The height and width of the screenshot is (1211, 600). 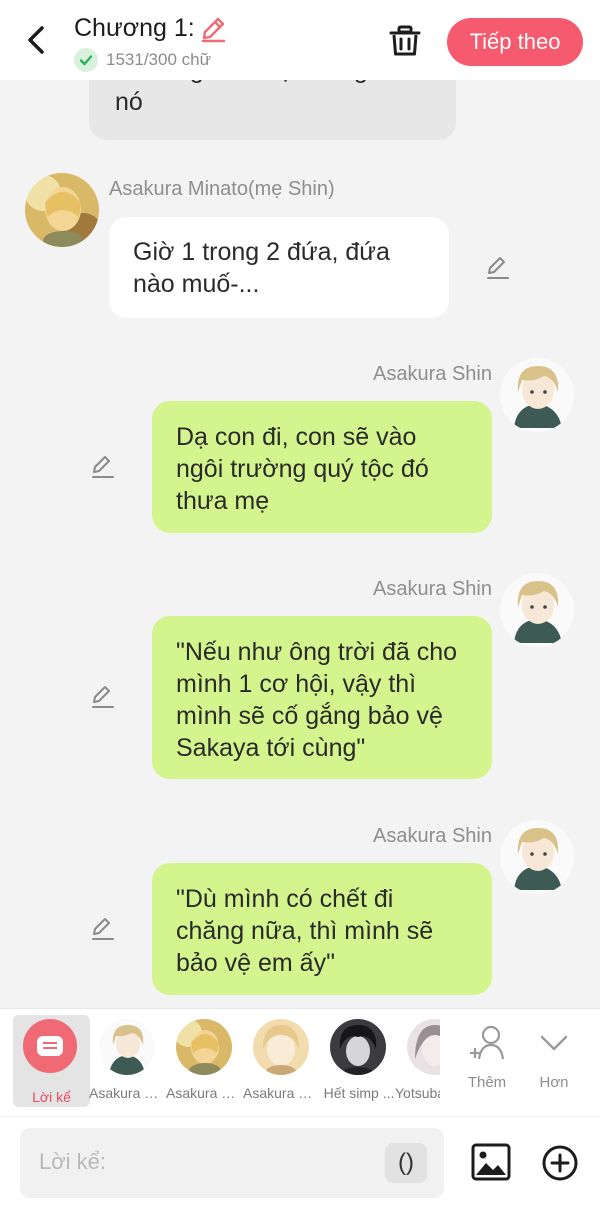 I want to click on character-item: Asakura Minato, so click(x=205, y=1060).